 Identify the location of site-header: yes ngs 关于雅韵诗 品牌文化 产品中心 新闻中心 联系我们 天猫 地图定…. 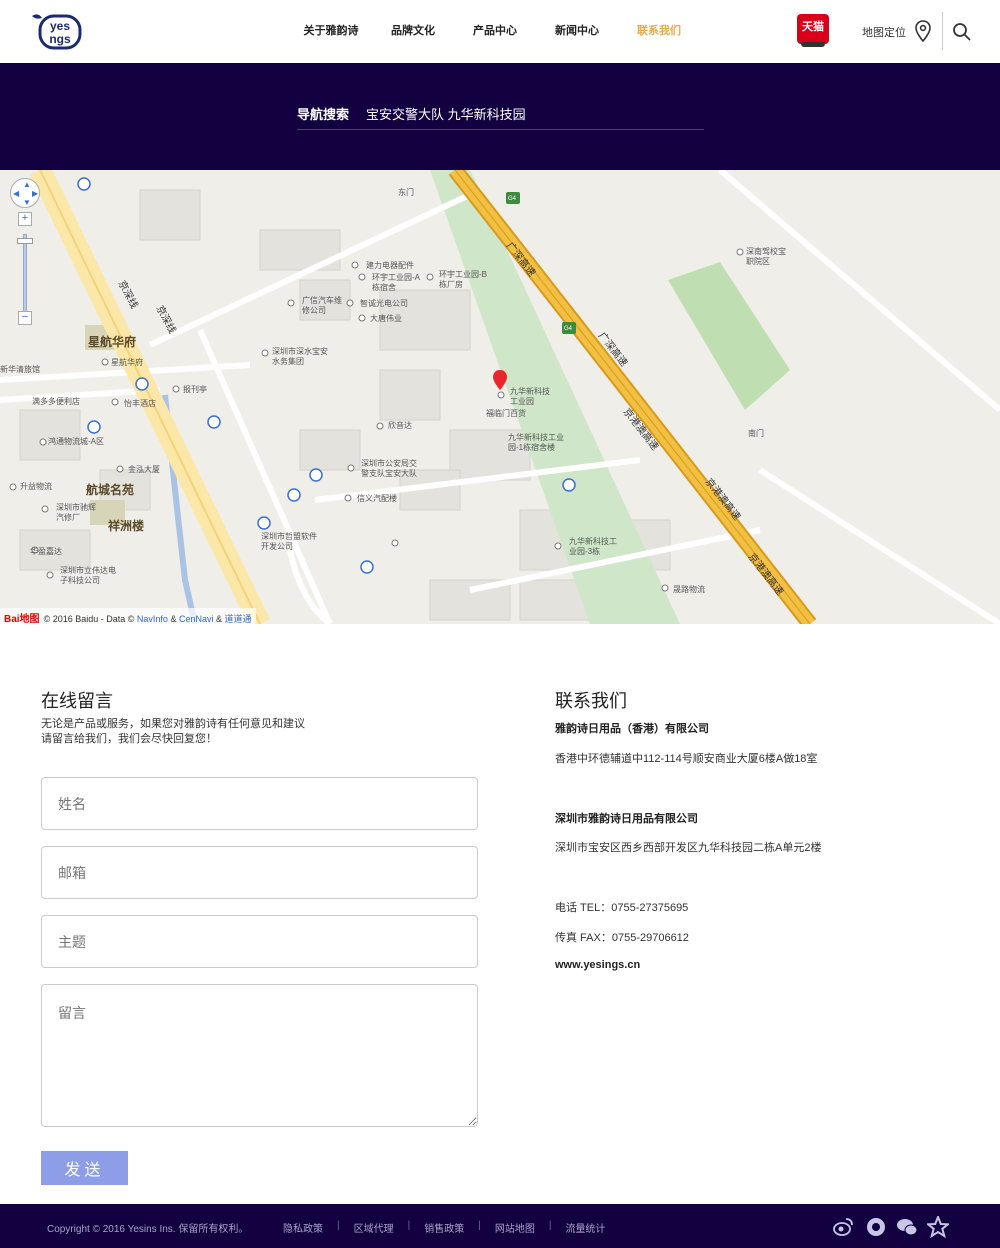
(500, 31).